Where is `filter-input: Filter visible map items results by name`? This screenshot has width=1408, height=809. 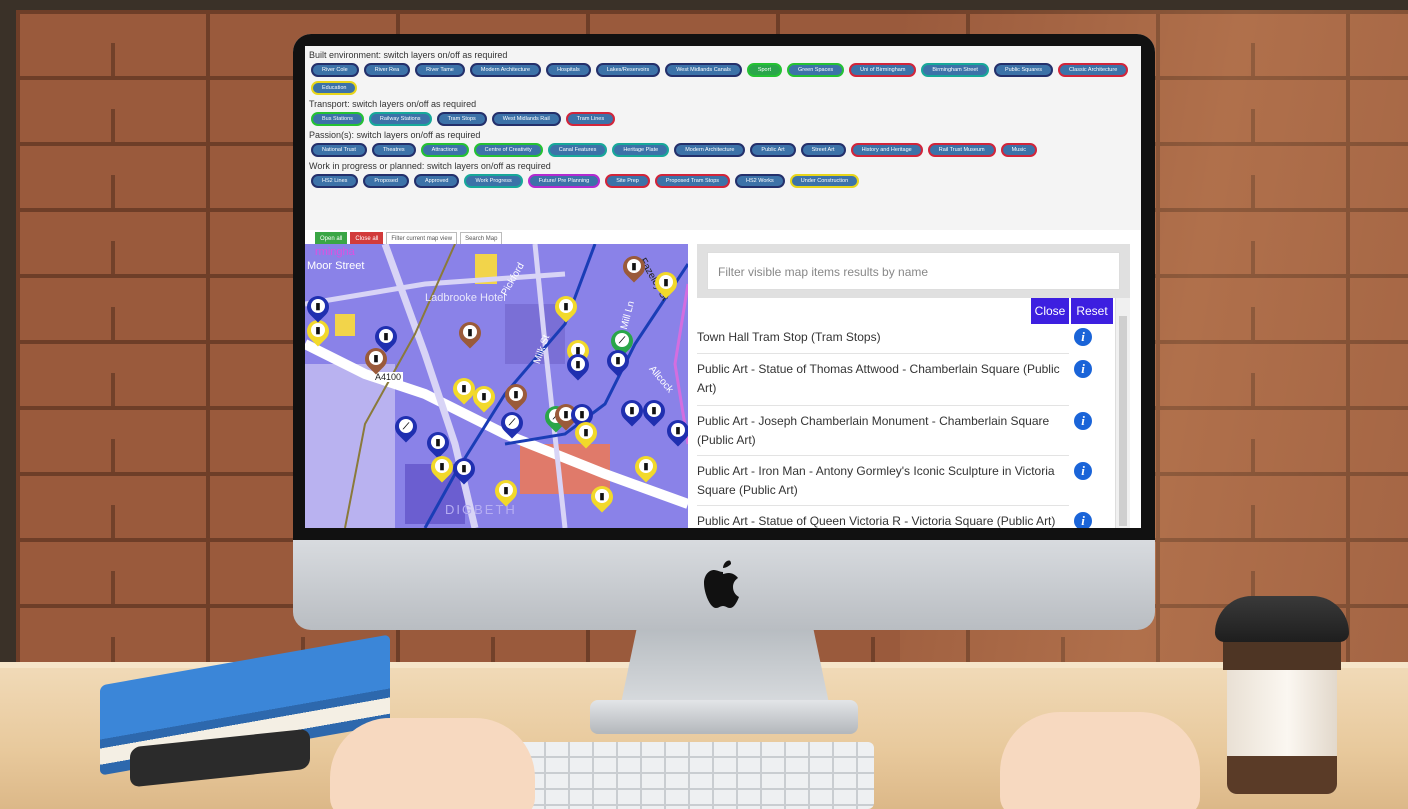
filter-input: Filter visible map items results by name is located at coordinates (913, 271).